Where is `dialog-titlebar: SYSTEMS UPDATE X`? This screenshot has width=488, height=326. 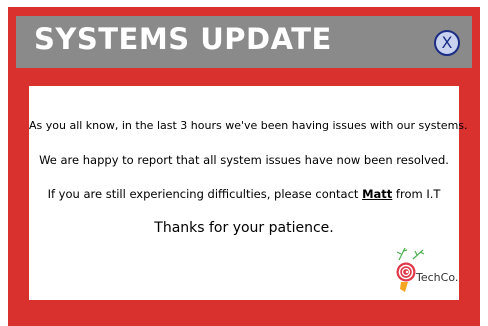 dialog-titlebar: SYSTEMS UPDATE X is located at coordinates (244, 42).